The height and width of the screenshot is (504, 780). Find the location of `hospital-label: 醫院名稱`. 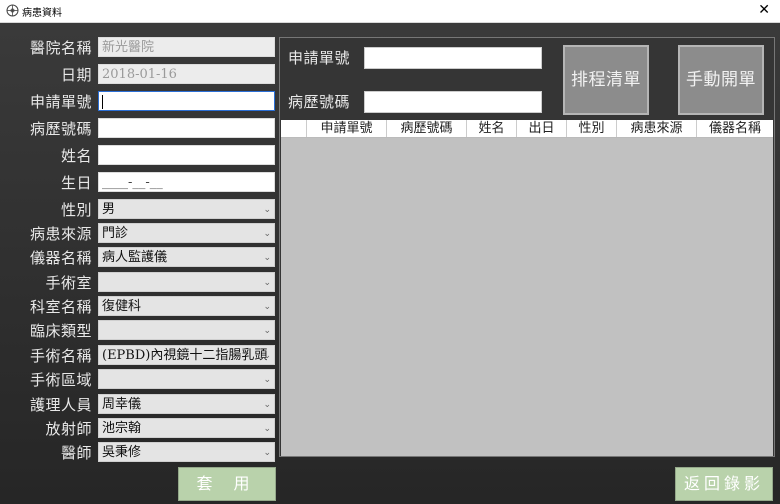

hospital-label: 醫院名稱 is located at coordinates (60, 48).